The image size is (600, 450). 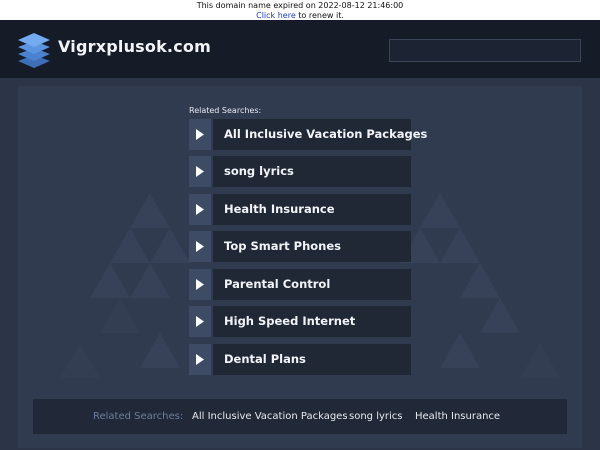 I want to click on renew-suffix: to renew it., so click(x=319, y=15).